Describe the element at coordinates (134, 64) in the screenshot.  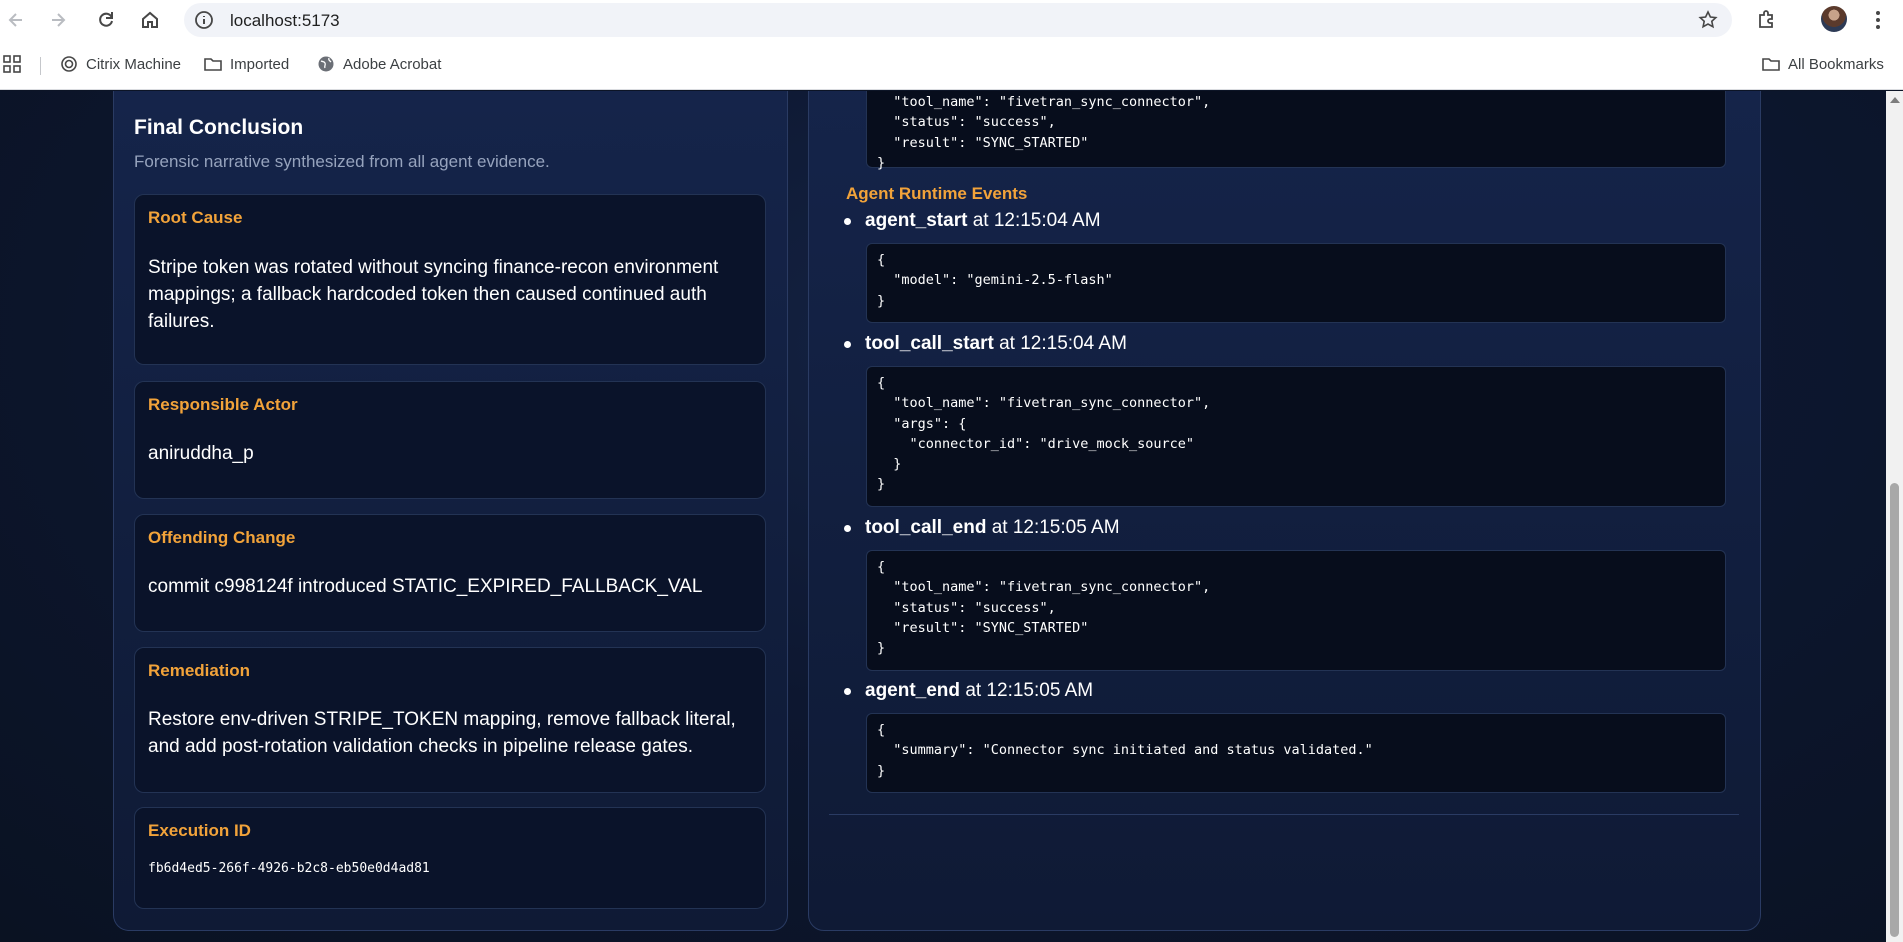
I see `bookmark-label: Citrix Machine` at that location.